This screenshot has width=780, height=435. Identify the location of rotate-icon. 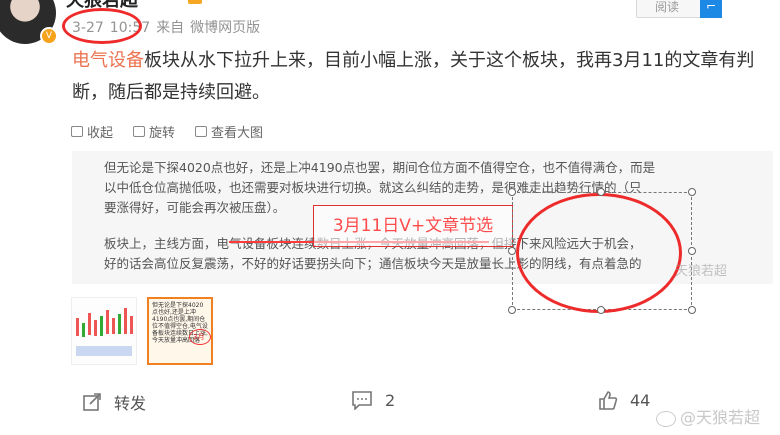
(139, 131).